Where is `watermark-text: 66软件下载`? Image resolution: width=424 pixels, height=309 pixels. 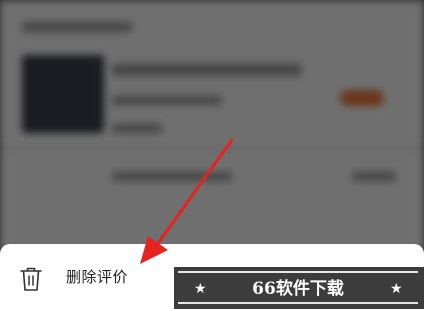 watermark-text: 66软件下载 is located at coordinates (298, 289).